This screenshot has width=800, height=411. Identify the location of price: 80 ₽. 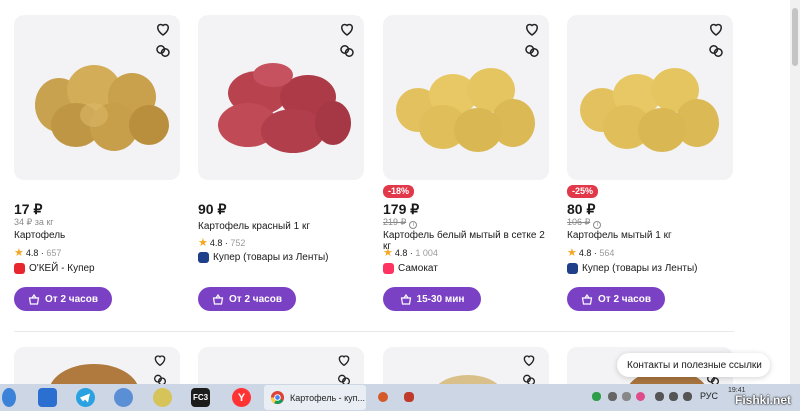
(581, 209).